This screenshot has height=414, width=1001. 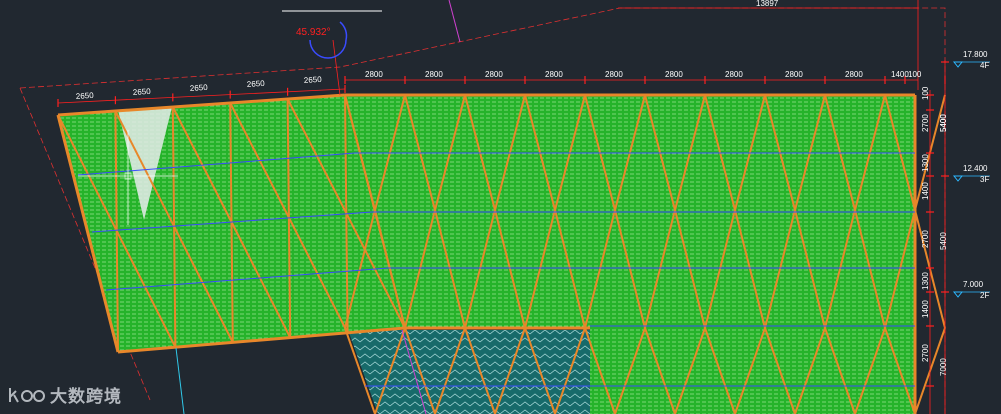 I want to click on level-floor-4f: 4F, so click(x=984, y=65).